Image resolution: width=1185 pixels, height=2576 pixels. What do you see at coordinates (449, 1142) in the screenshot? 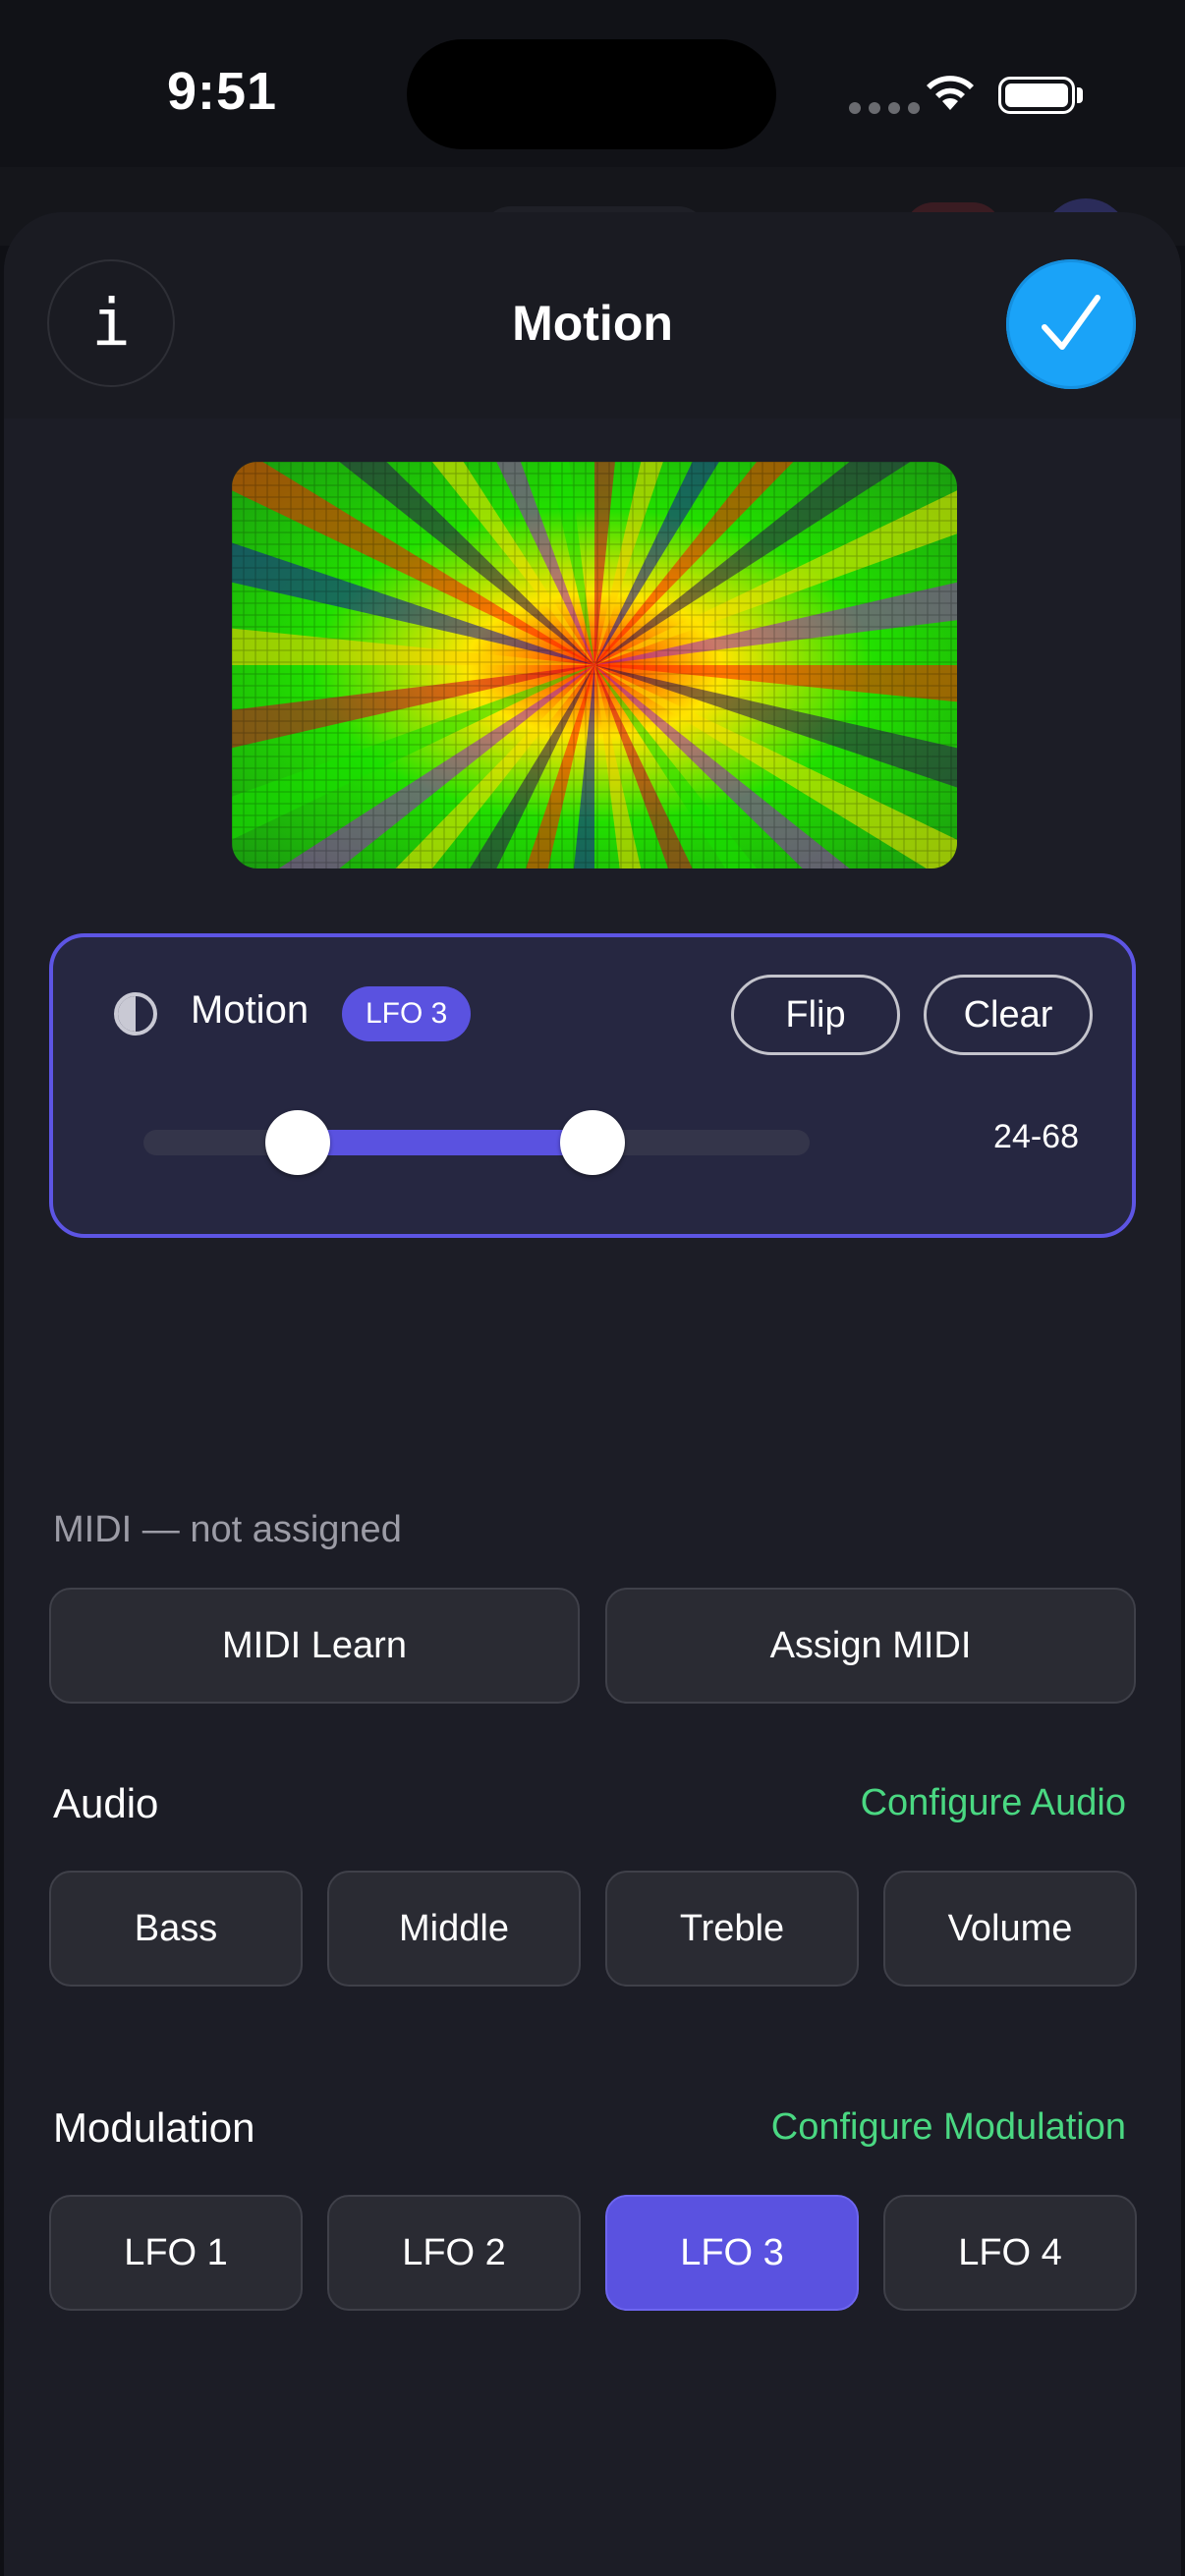
I see `range-slider-fill` at bounding box center [449, 1142].